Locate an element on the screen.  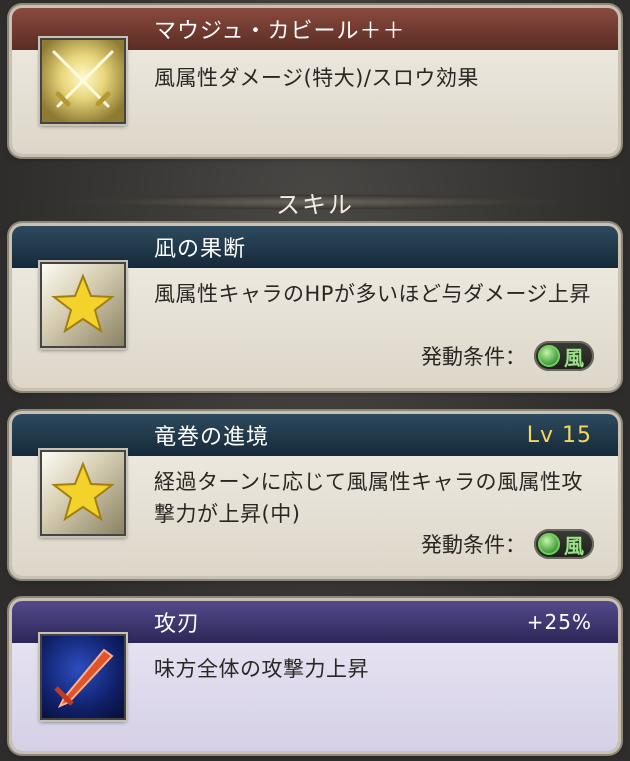
skill-name: 凪の果断 is located at coordinates (200, 249).